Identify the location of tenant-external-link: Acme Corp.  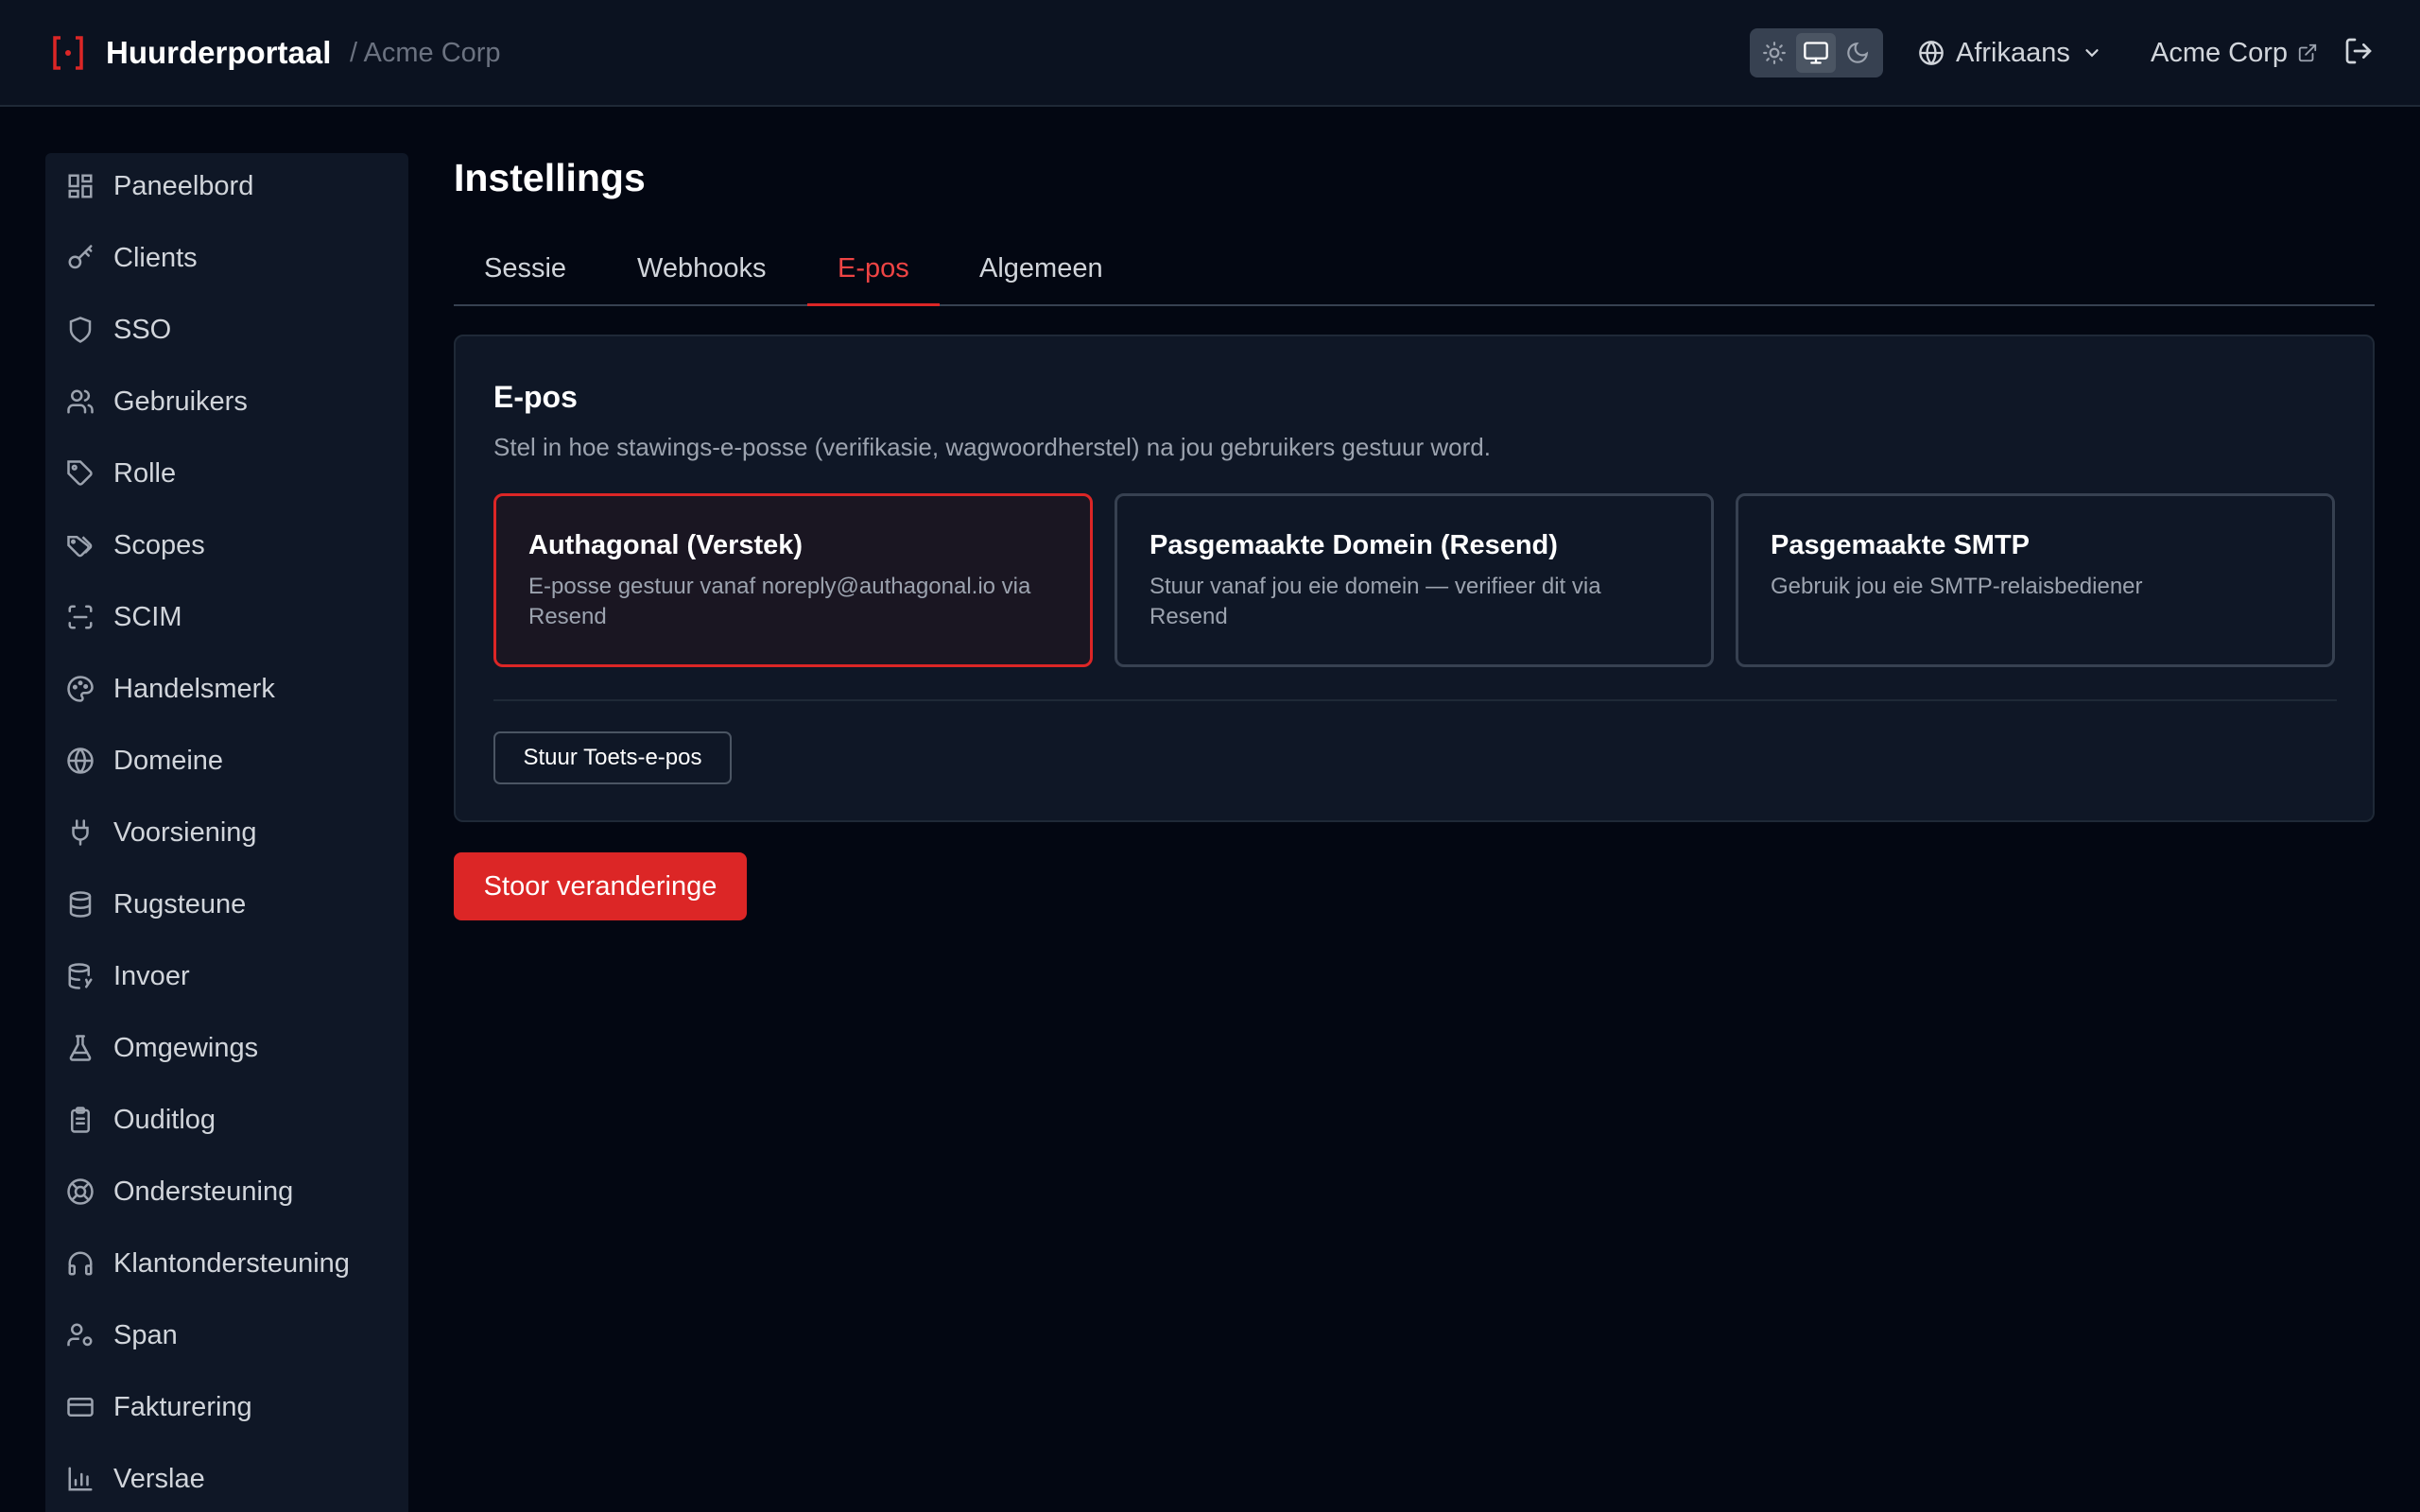
(2234, 52).